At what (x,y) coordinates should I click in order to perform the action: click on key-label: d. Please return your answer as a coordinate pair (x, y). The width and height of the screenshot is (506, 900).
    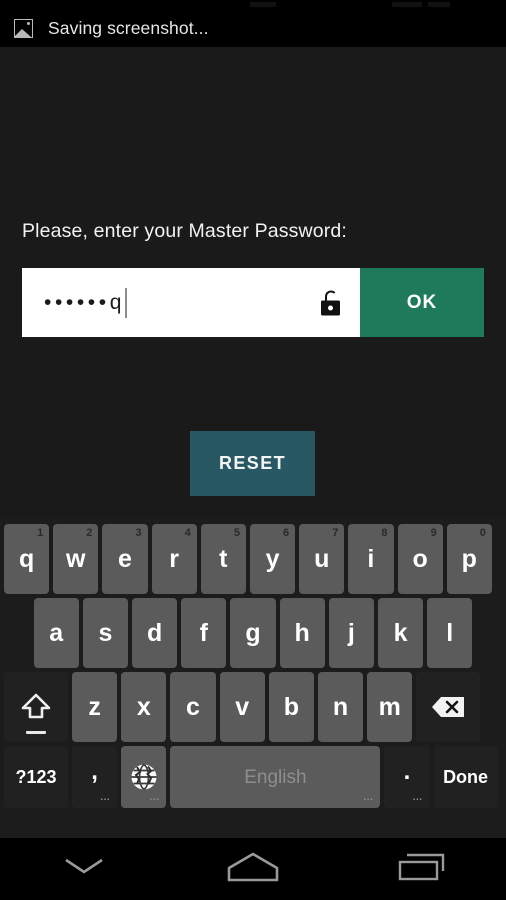
    Looking at the image, I should click on (154, 632).